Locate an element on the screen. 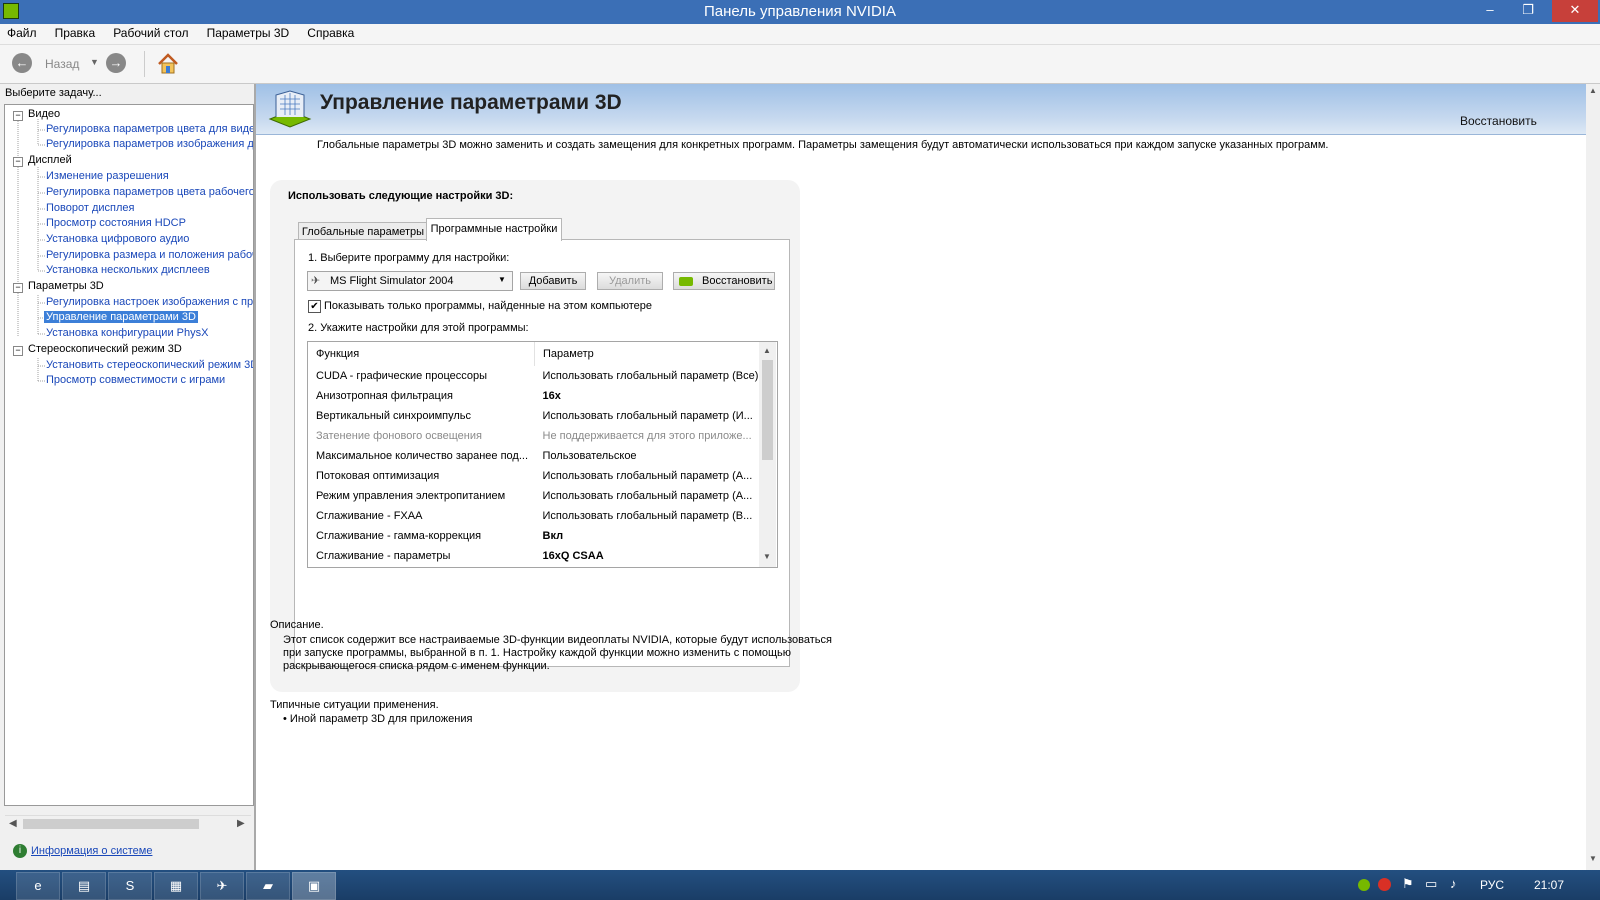  tray-flag-icon: ⚑ is located at coordinates (1408, 884).